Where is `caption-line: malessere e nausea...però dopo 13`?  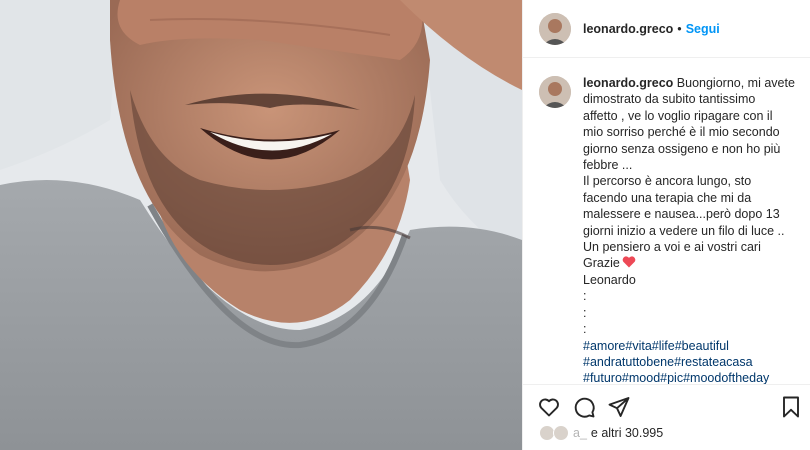
caption-line: malessere e nausea...però dopo 13 is located at coordinates (681, 214).